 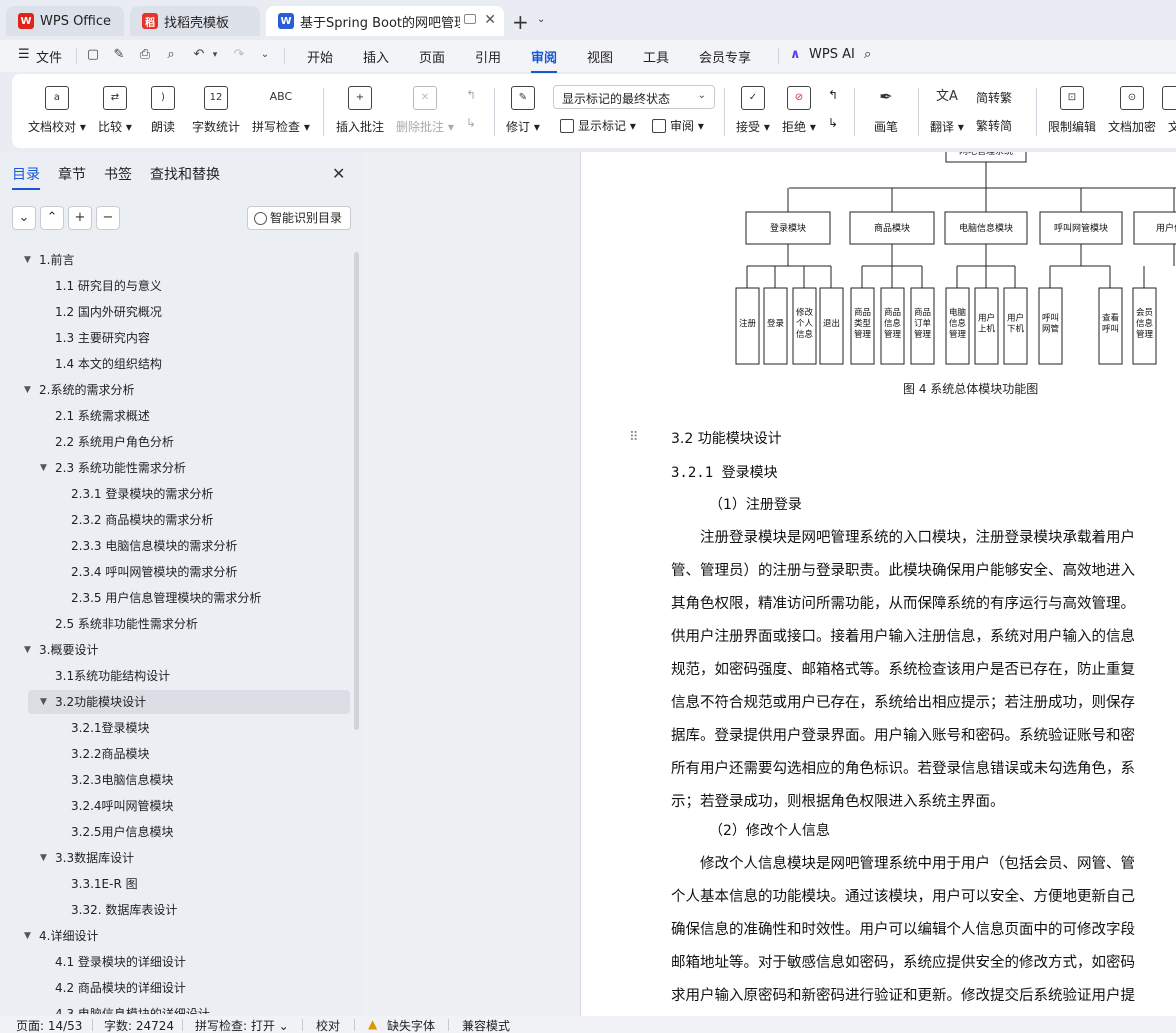 I want to click on toc-item: 2.1 系统需求概述, so click(x=175, y=416).